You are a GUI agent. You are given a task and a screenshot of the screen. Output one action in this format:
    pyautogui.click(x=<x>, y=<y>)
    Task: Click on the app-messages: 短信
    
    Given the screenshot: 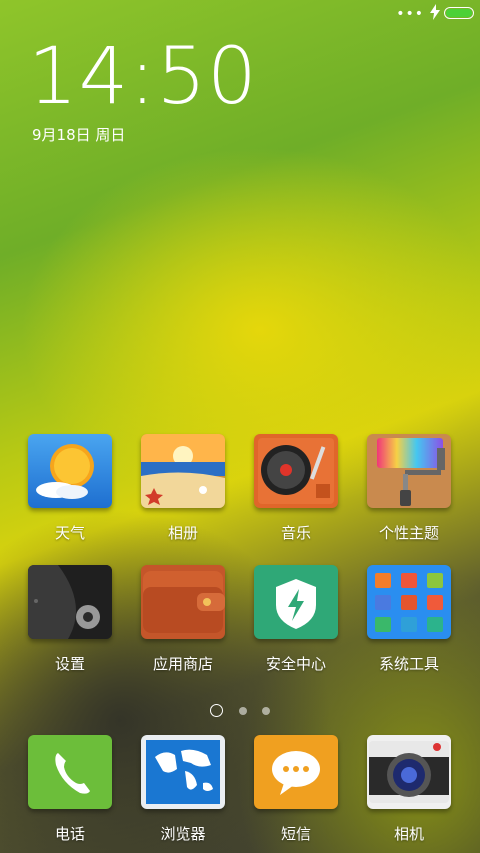 What is the action you would take?
    pyautogui.click(x=296, y=789)
    